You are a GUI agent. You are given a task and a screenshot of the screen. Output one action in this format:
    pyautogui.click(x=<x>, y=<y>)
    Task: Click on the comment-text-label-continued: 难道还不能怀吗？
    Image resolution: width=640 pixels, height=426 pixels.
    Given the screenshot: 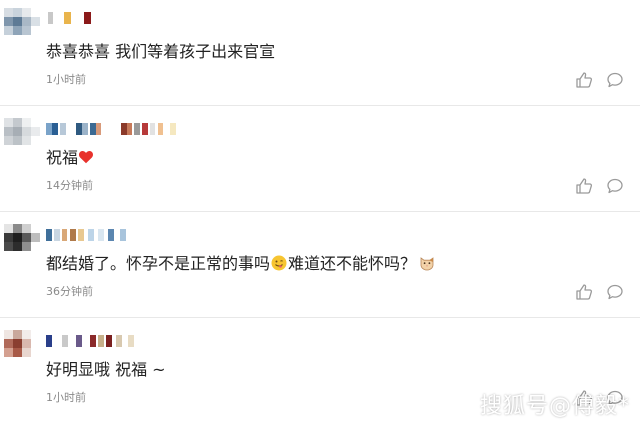 What is the action you would take?
    pyautogui.click(x=352, y=263)
    